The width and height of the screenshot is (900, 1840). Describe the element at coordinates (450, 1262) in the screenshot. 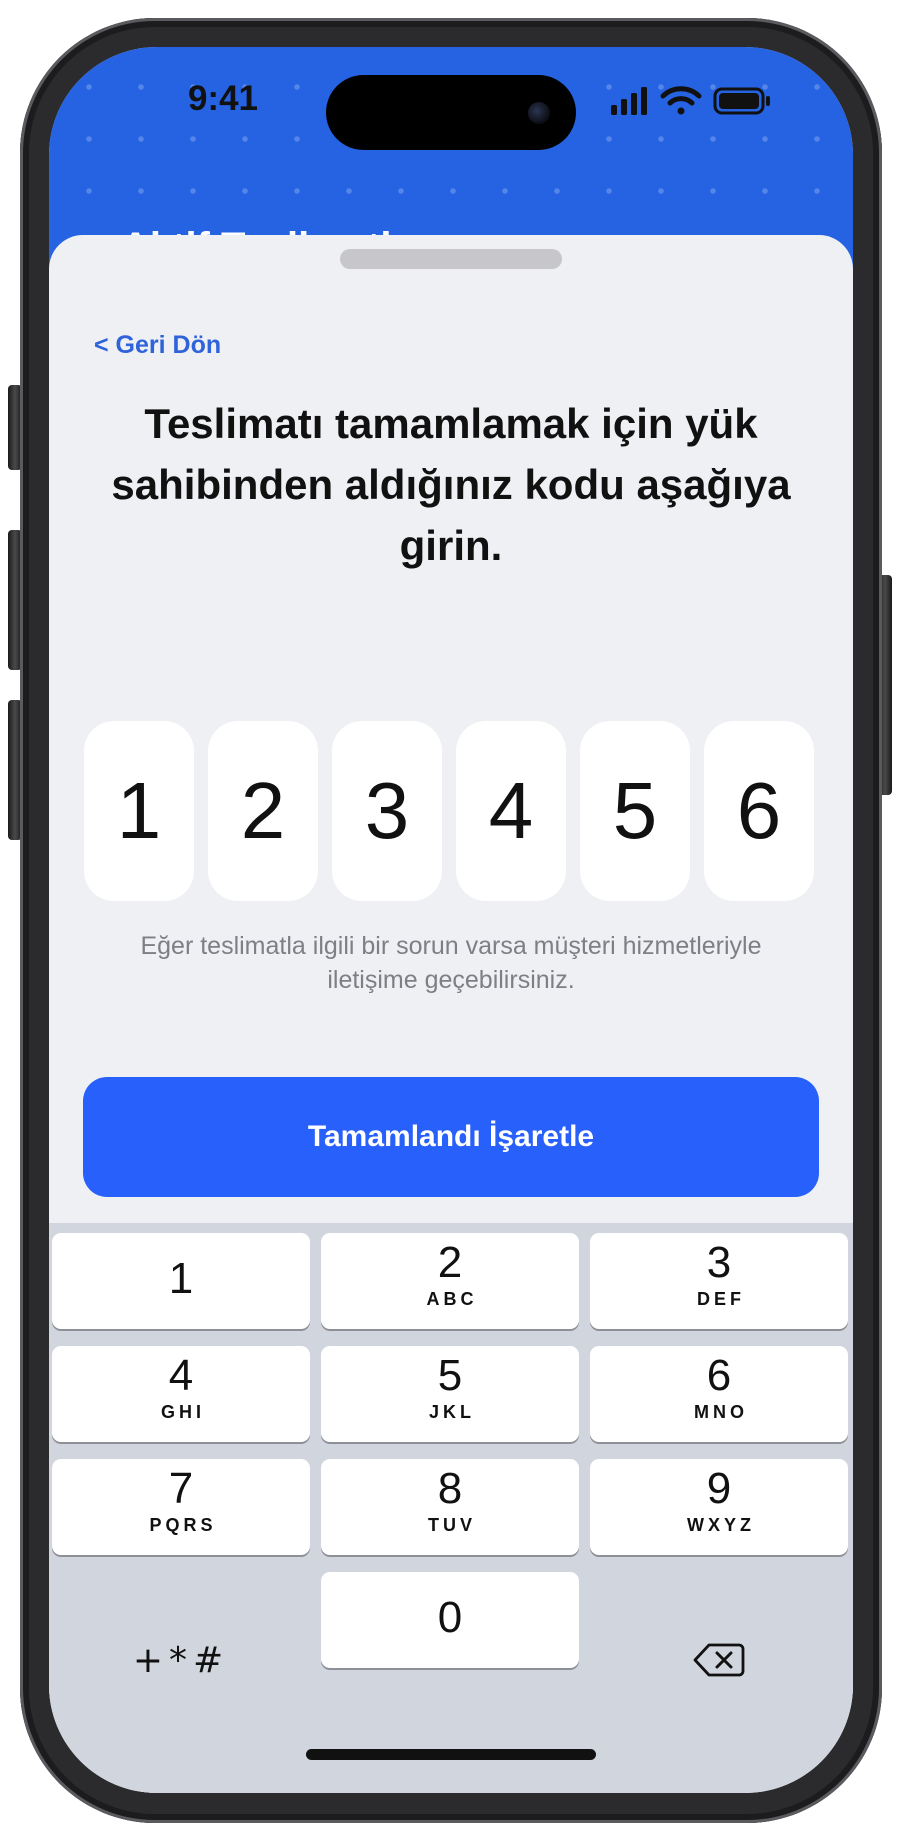

I see `key-digit: 2` at that location.